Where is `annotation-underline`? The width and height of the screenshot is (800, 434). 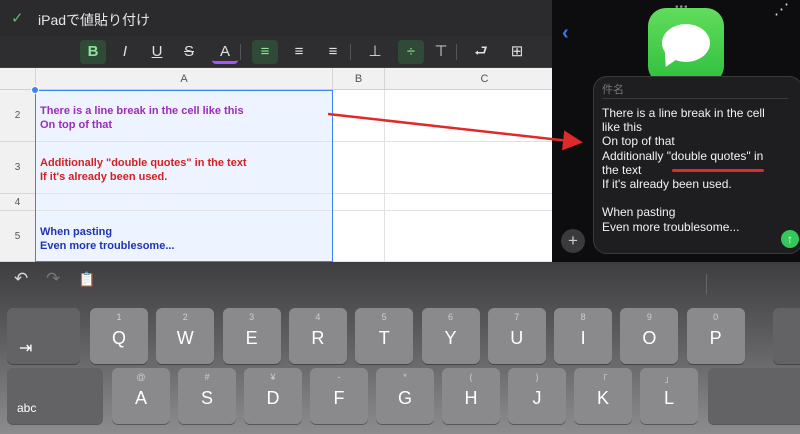 annotation-underline is located at coordinates (718, 170).